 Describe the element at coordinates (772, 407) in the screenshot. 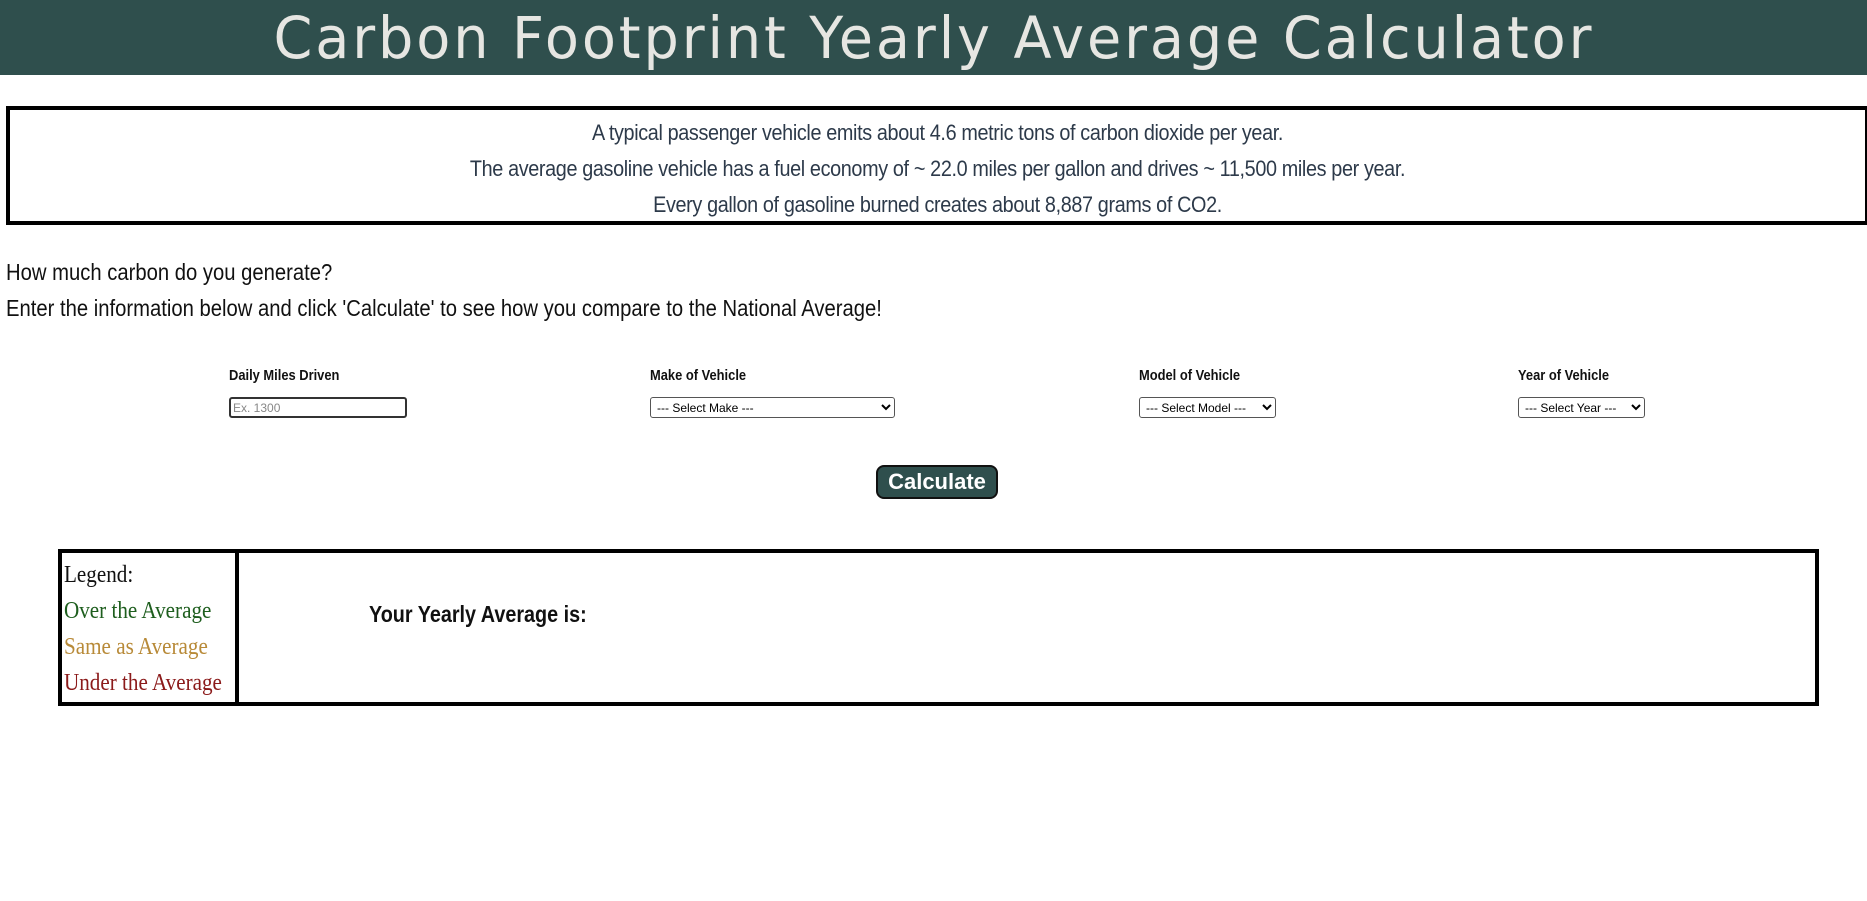

I see `make-select: --- Select Make ---` at that location.